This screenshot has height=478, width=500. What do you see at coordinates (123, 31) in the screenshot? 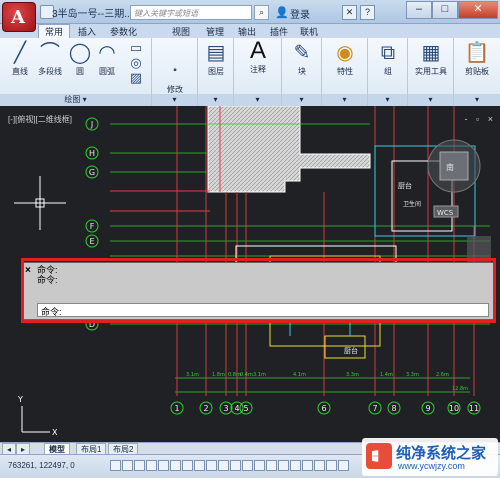
I see `tab-parametric: 参数化` at bounding box center [123, 31].